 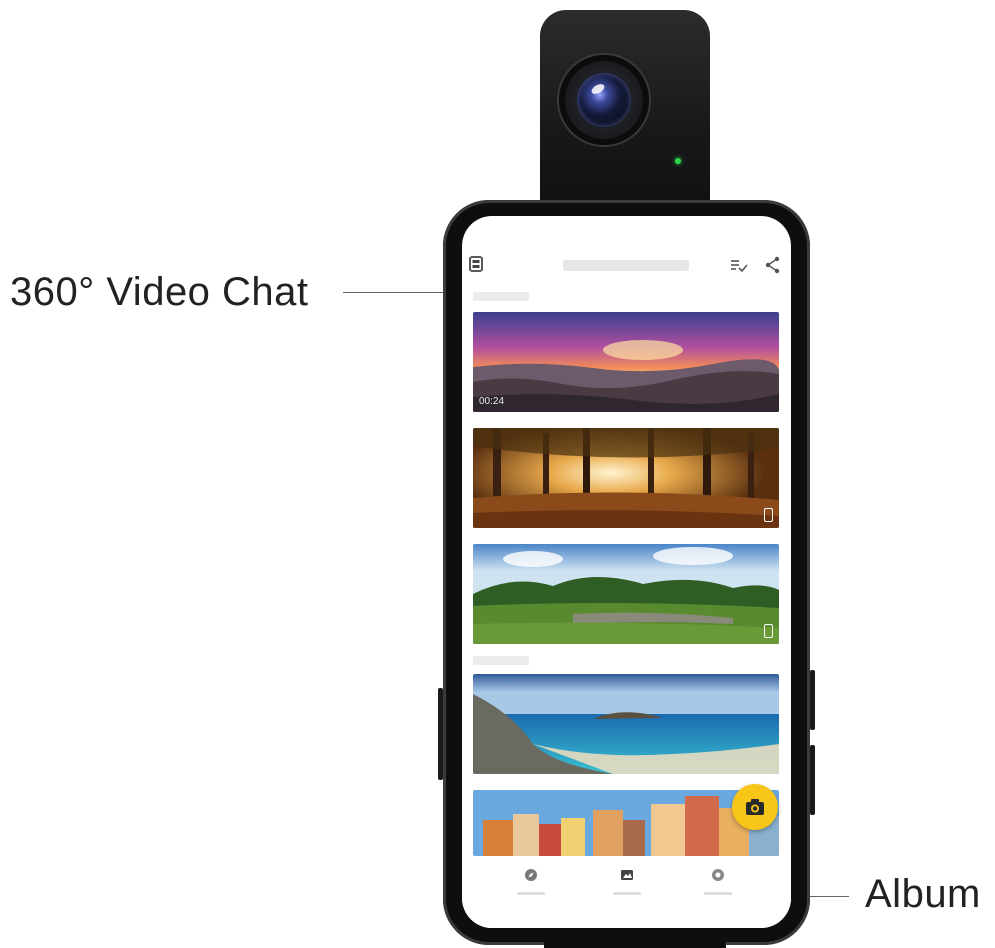 What do you see at coordinates (531, 875) in the screenshot?
I see `explore-icon` at bounding box center [531, 875].